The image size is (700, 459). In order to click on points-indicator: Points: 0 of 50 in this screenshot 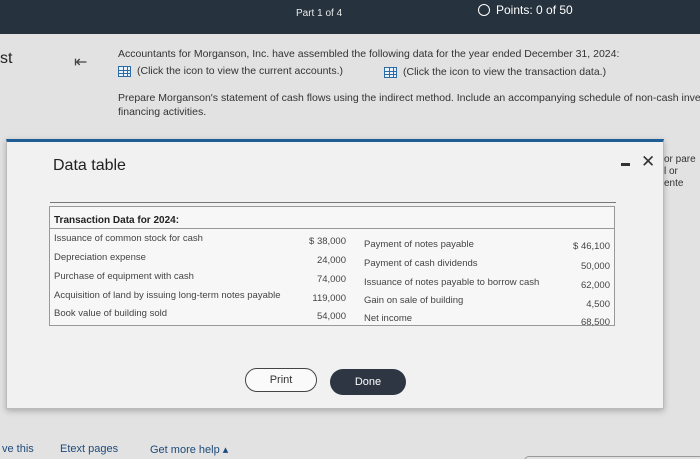, I will do `click(558, 10)`.